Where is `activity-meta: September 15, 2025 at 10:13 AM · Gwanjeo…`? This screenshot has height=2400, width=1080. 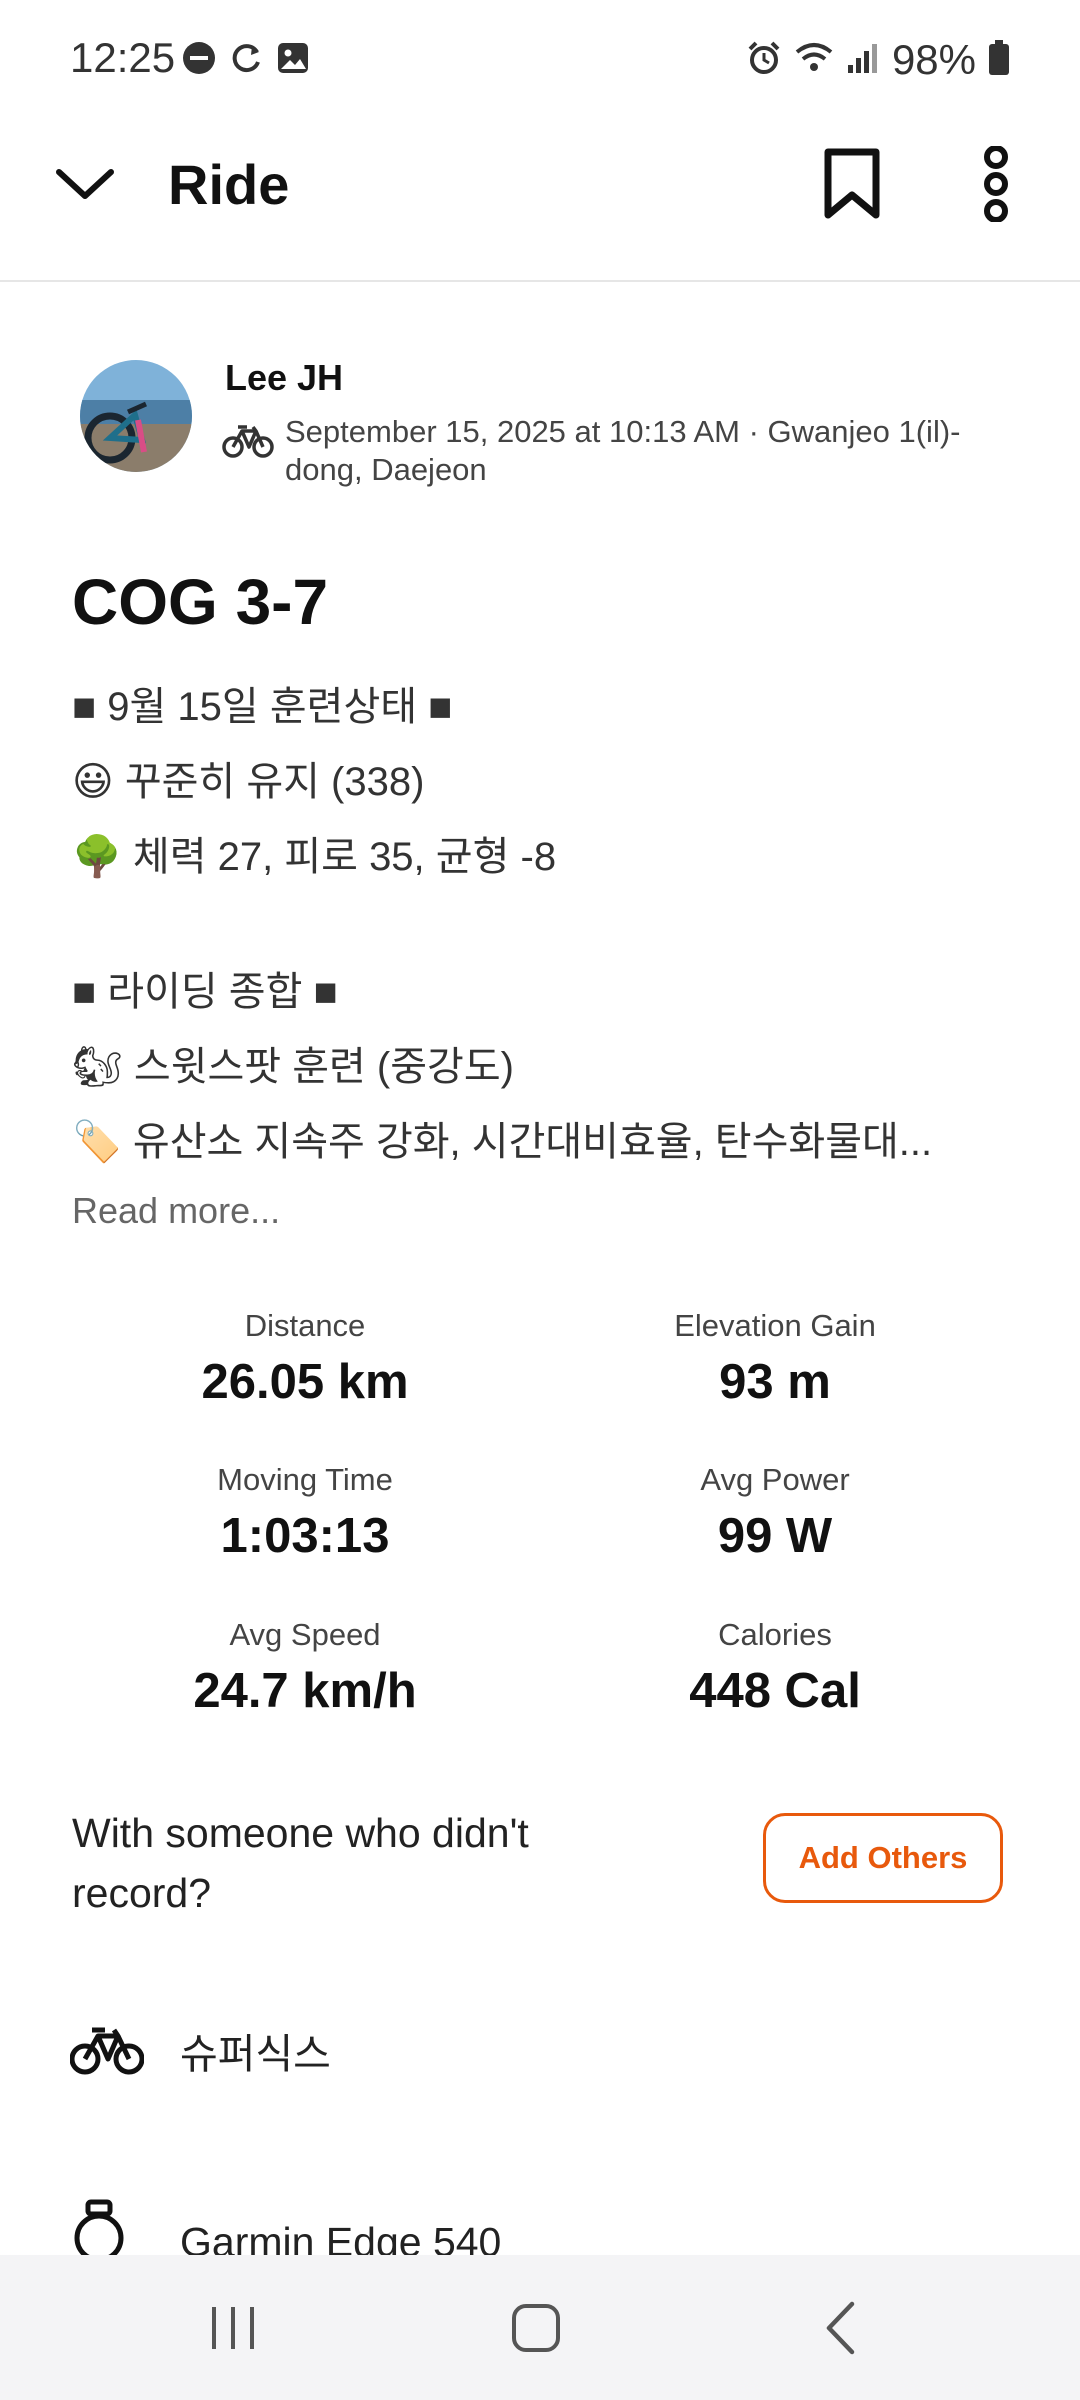
activity-meta: September 15, 2025 at 10:13 AM · Gwanjeo… is located at coordinates (623, 450).